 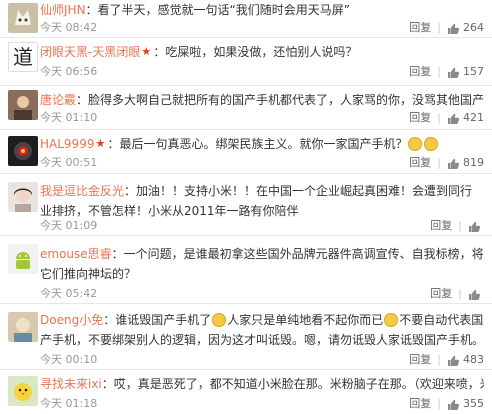 I want to click on username-link: HAL9999, so click(x=67, y=144).